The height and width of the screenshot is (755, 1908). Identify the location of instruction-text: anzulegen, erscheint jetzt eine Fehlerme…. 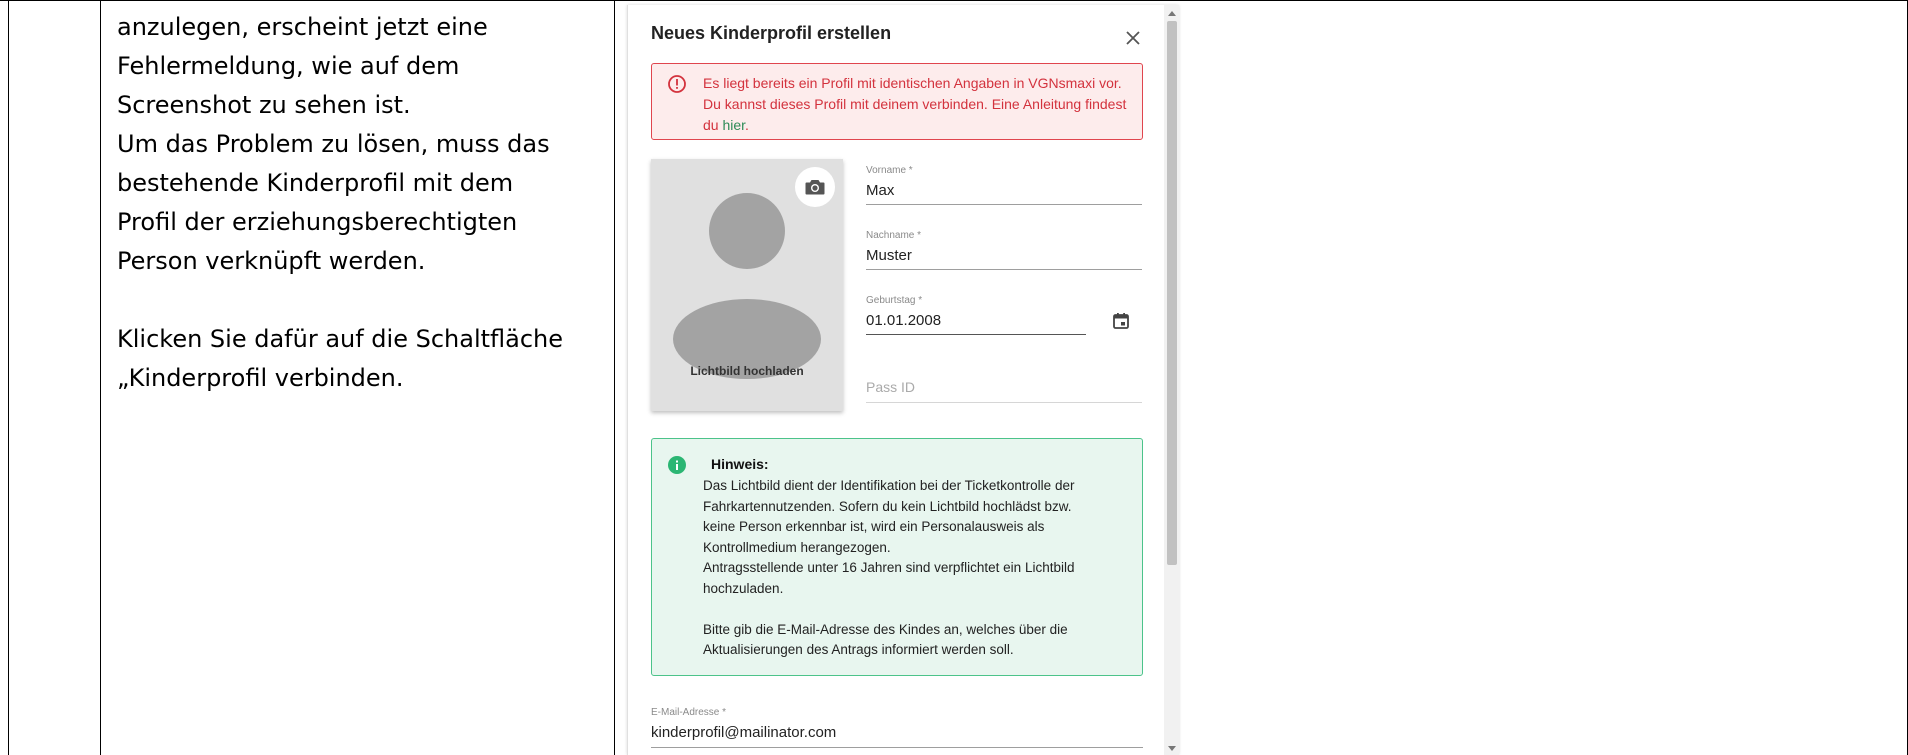
(357, 203).